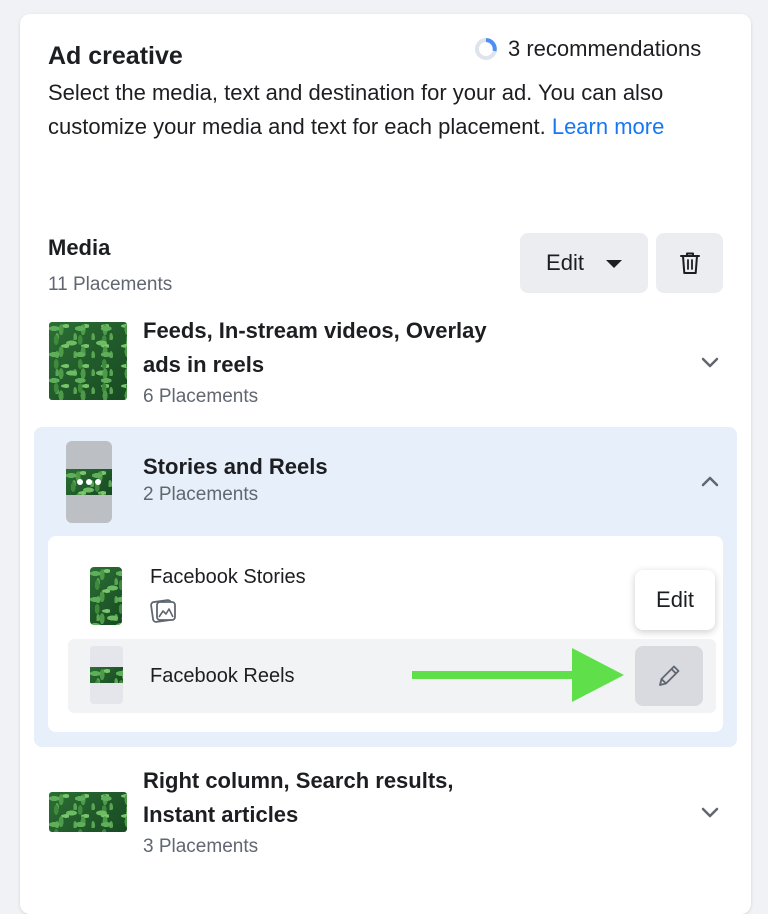 The width and height of the screenshot is (768, 914). What do you see at coordinates (486, 49) in the screenshot?
I see `progress-ring-icon` at bounding box center [486, 49].